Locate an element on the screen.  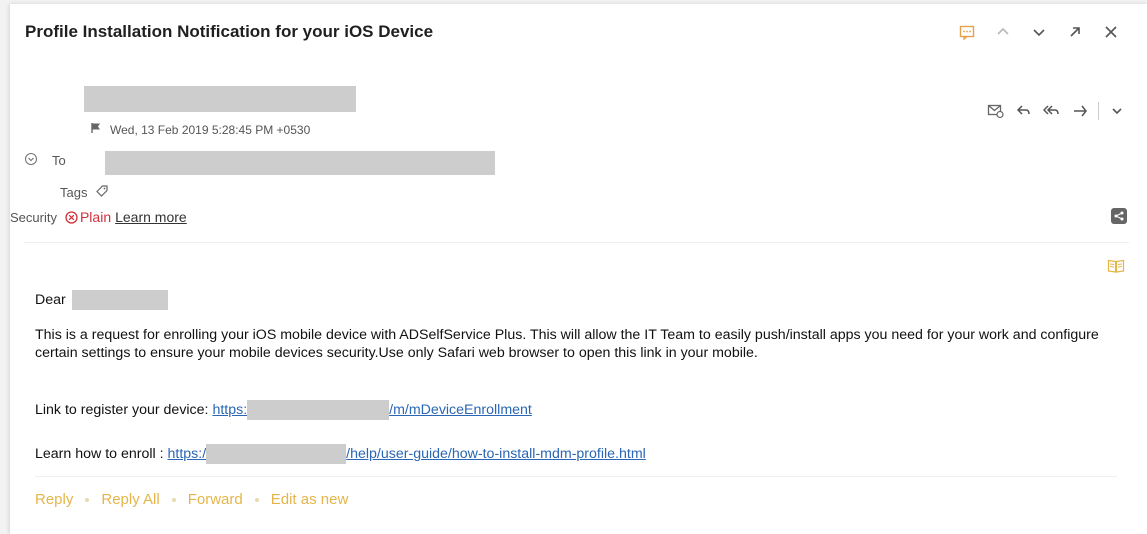
to-row: To is located at coordinates (45, 160).